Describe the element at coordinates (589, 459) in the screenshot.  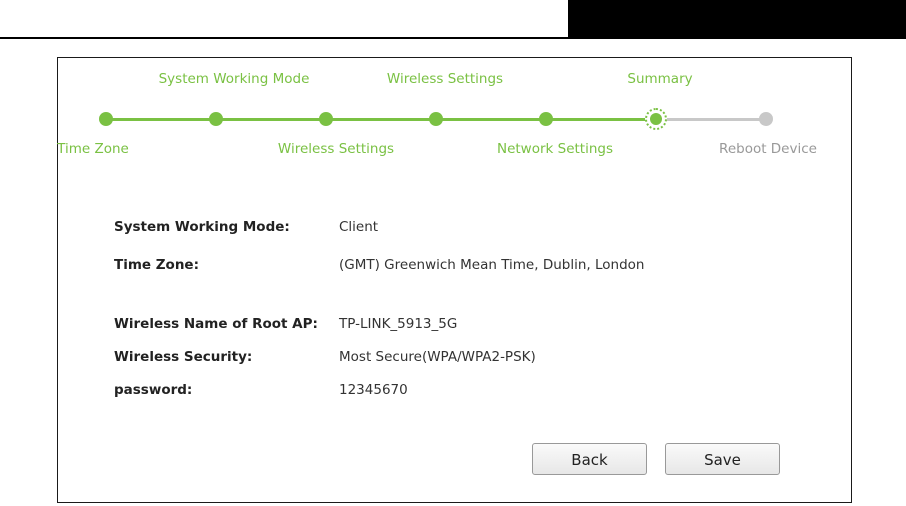
I see `back-button: Back` at that location.